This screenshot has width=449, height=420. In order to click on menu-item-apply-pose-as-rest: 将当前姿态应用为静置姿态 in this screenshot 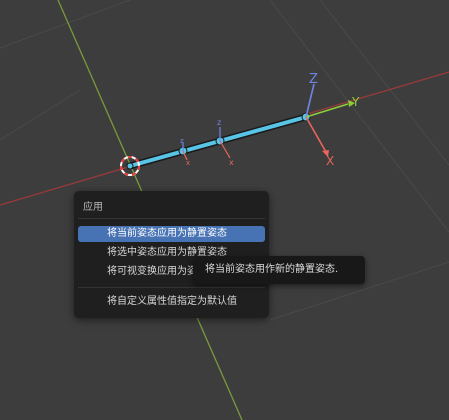, I will do `click(171, 234)`.